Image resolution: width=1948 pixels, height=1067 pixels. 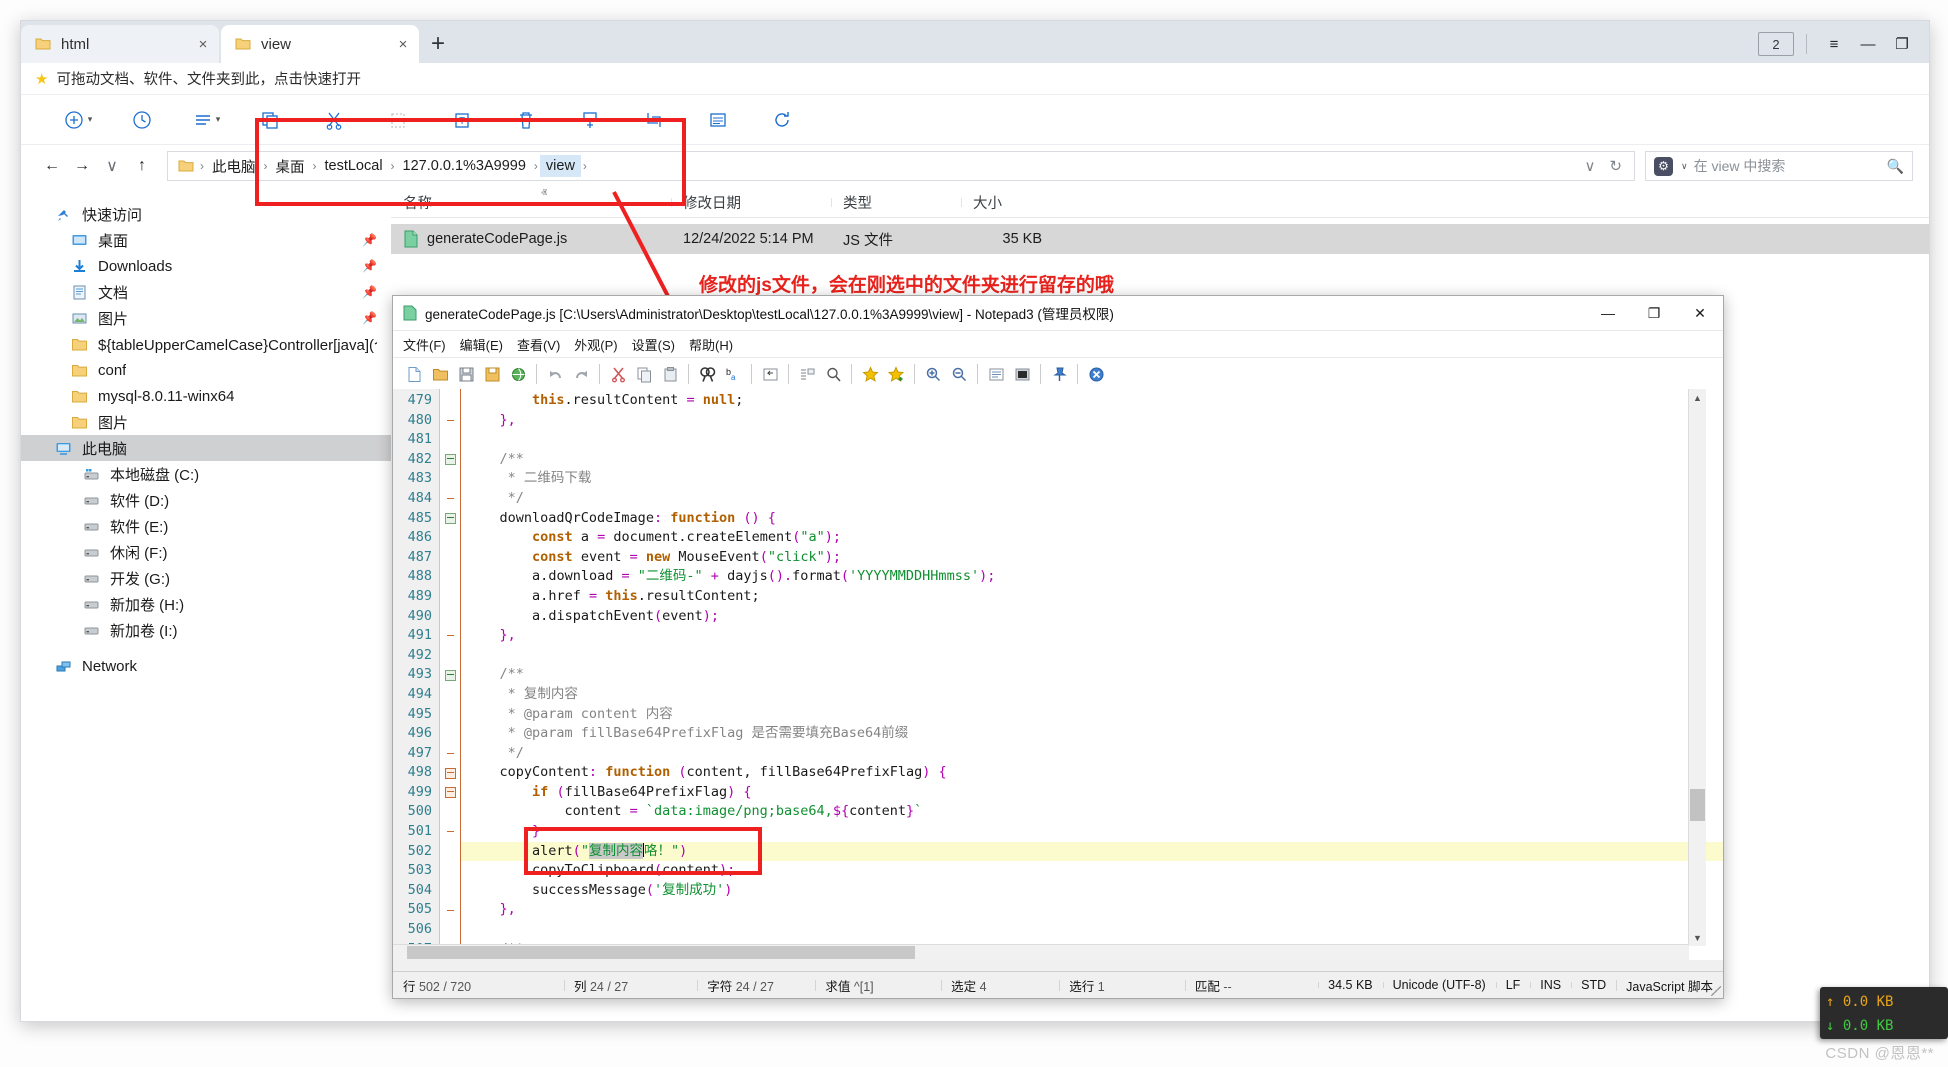 I want to click on column-header-name: 名称 ⱏ, so click(x=531, y=199).